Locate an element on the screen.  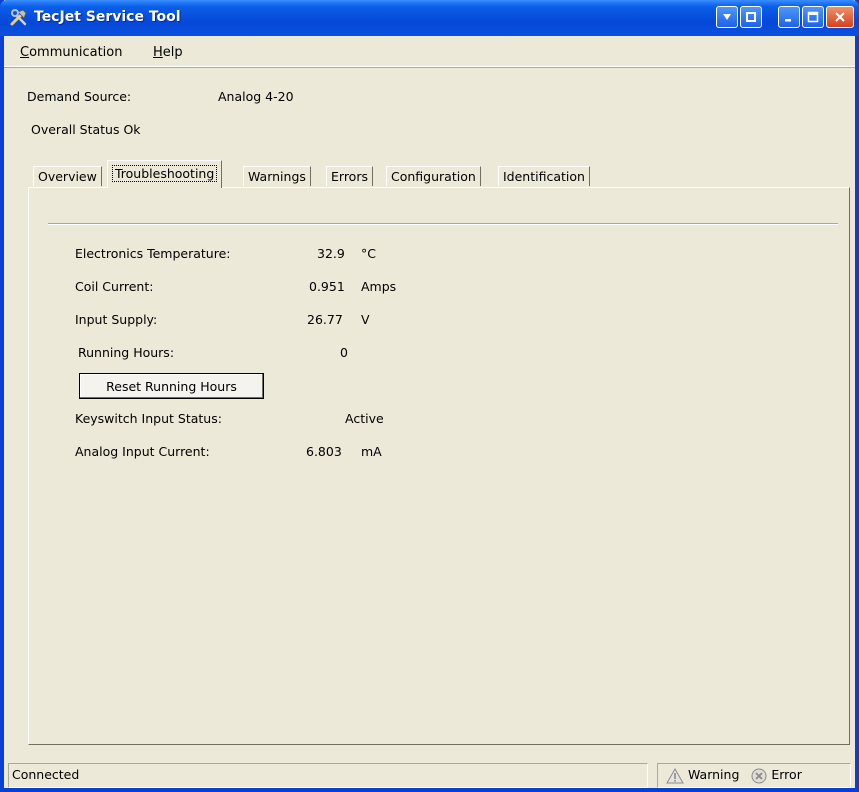
window-title: TecJet Service Tool is located at coordinates (107, 17).